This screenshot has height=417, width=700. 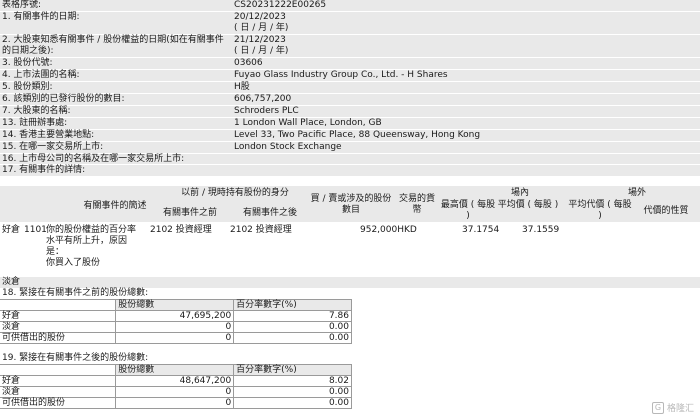 I want to click on form-row-shareholder-name: 7. 大股東的名稱: Schroders PLC, so click(x=350, y=112).